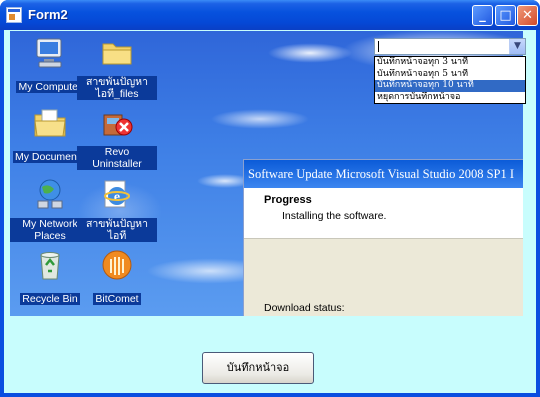 The image size is (540, 397). Describe the element at coordinates (482, 15) in the screenshot. I see `minimize-button: _` at that location.